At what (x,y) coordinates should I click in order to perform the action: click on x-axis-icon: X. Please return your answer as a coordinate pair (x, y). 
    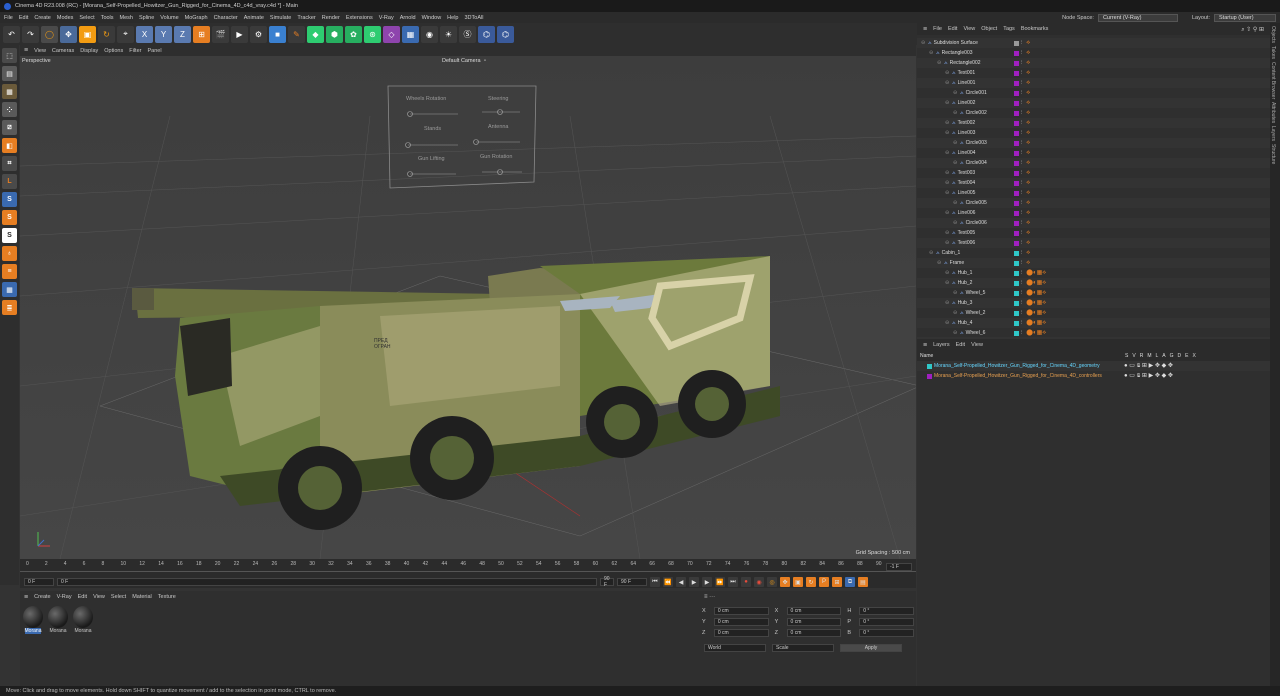
    Looking at the image, I should click on (144, 34).